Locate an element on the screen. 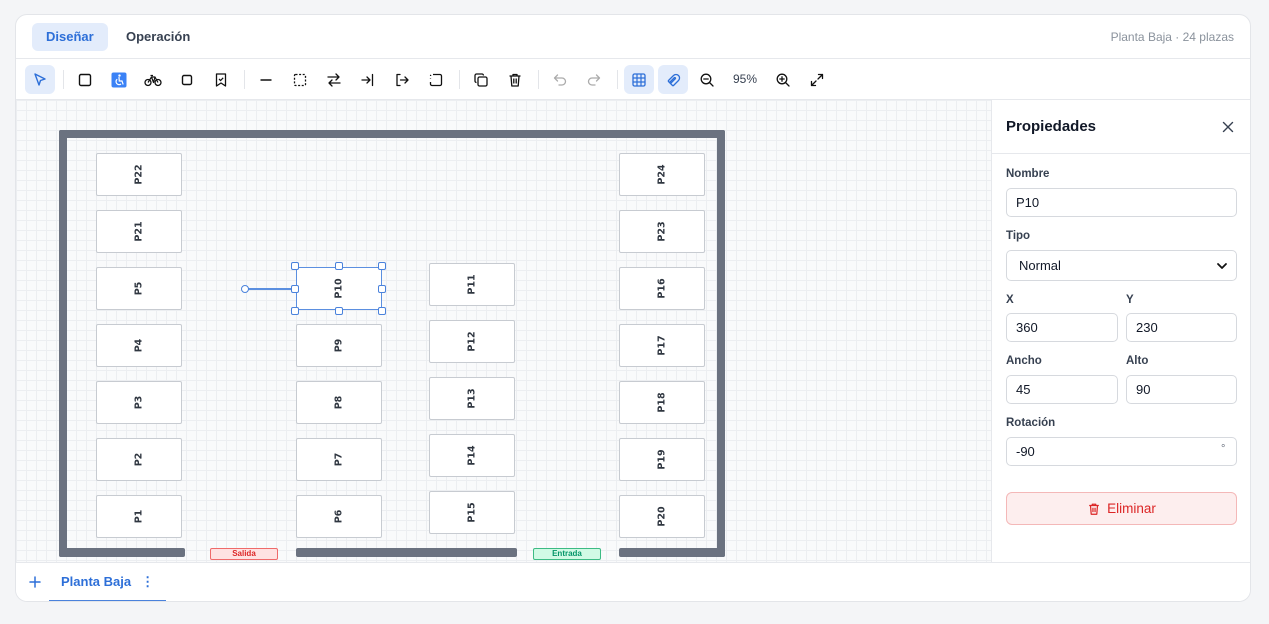  add-floor-button is located at coordinates (35, 582).